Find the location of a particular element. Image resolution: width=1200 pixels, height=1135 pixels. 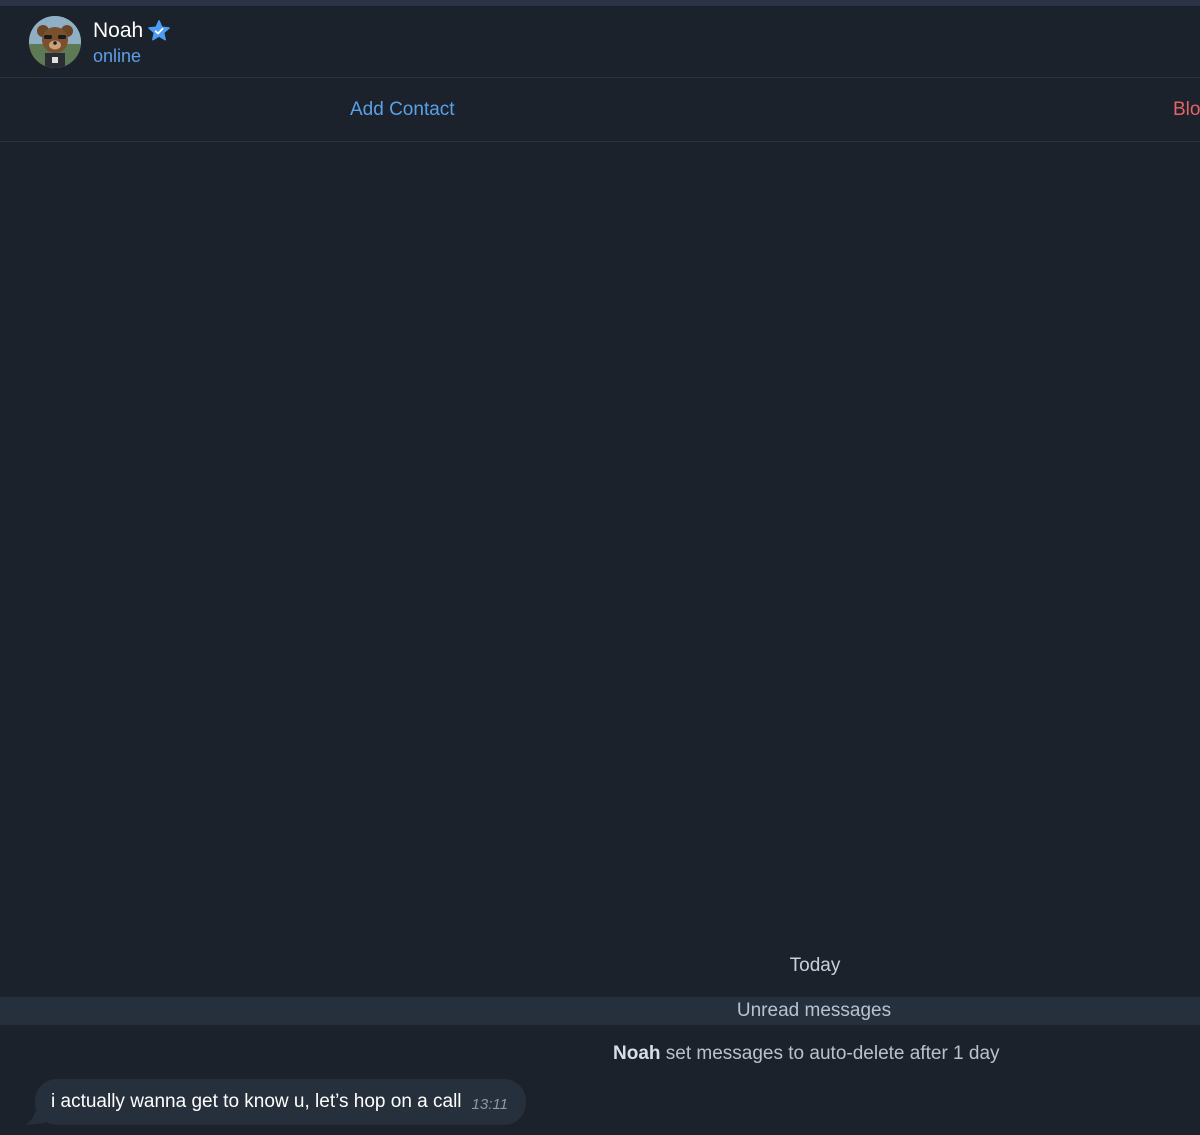

block-user-button: Blo is located at coordinates (1186, 110).